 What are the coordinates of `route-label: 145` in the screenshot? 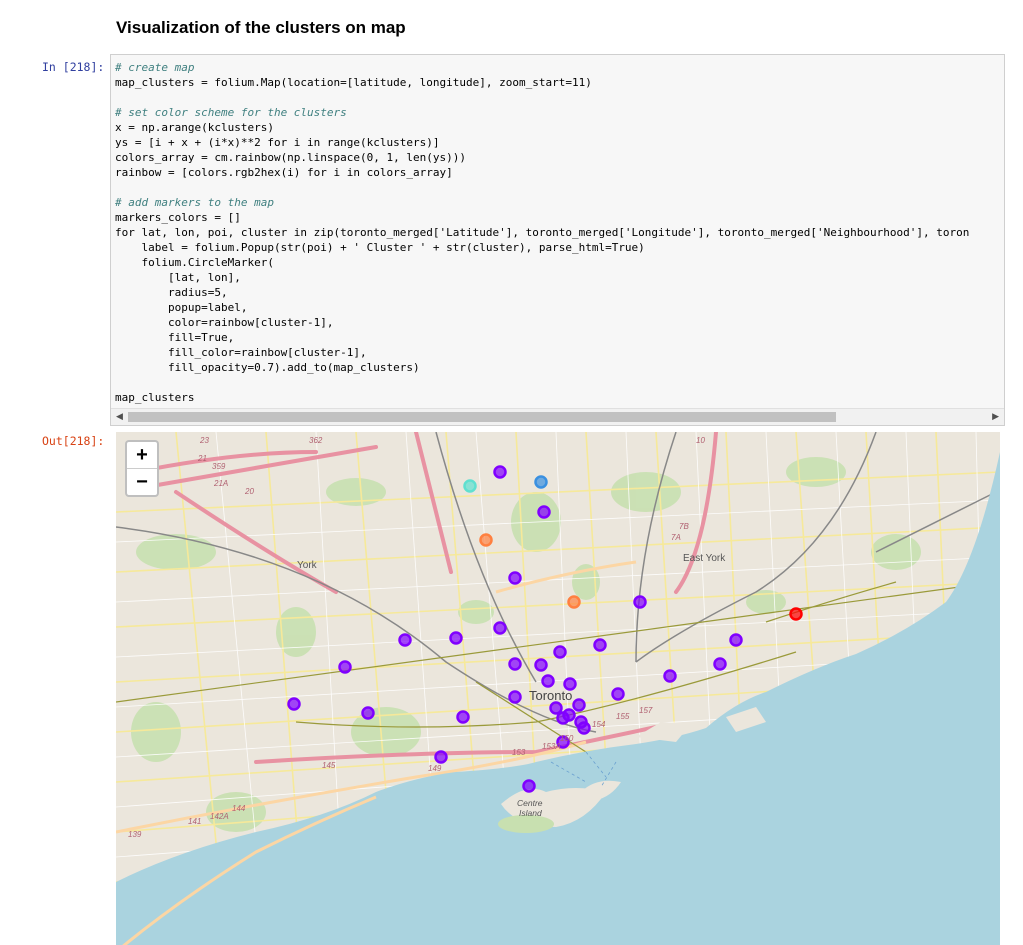 It's located at (329, 765).